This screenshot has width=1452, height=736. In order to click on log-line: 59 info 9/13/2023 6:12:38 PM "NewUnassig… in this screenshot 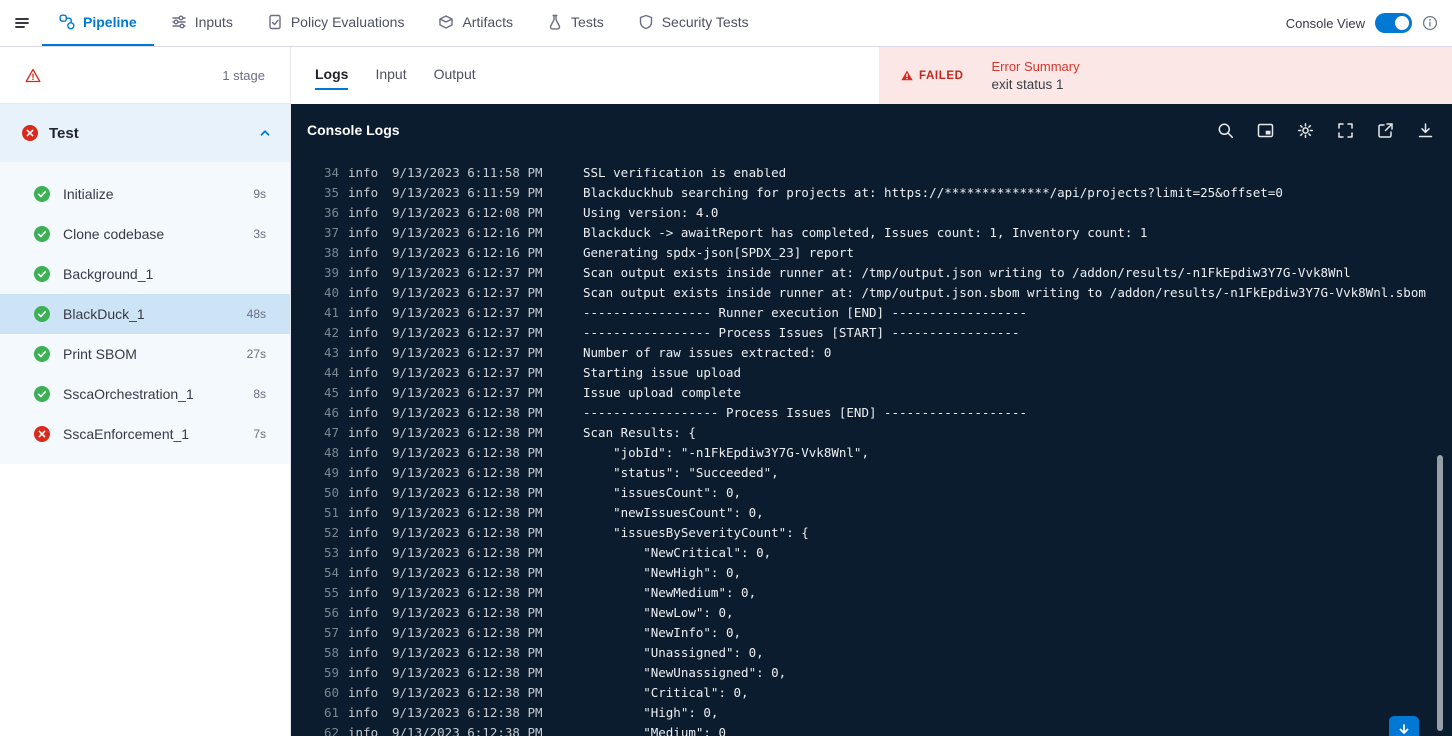, I will do `click(871, 673)`.